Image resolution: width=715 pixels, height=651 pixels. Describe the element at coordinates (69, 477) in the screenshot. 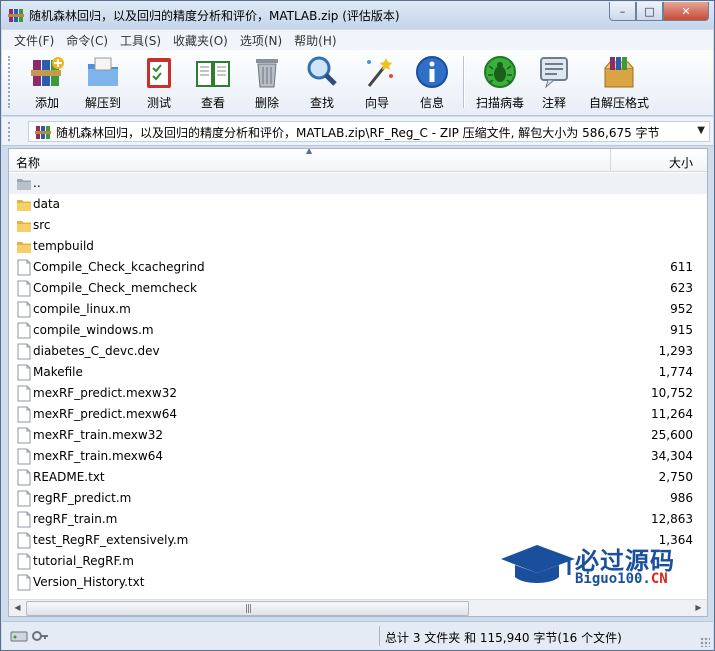

I see `row-name: README.txt` at that location.